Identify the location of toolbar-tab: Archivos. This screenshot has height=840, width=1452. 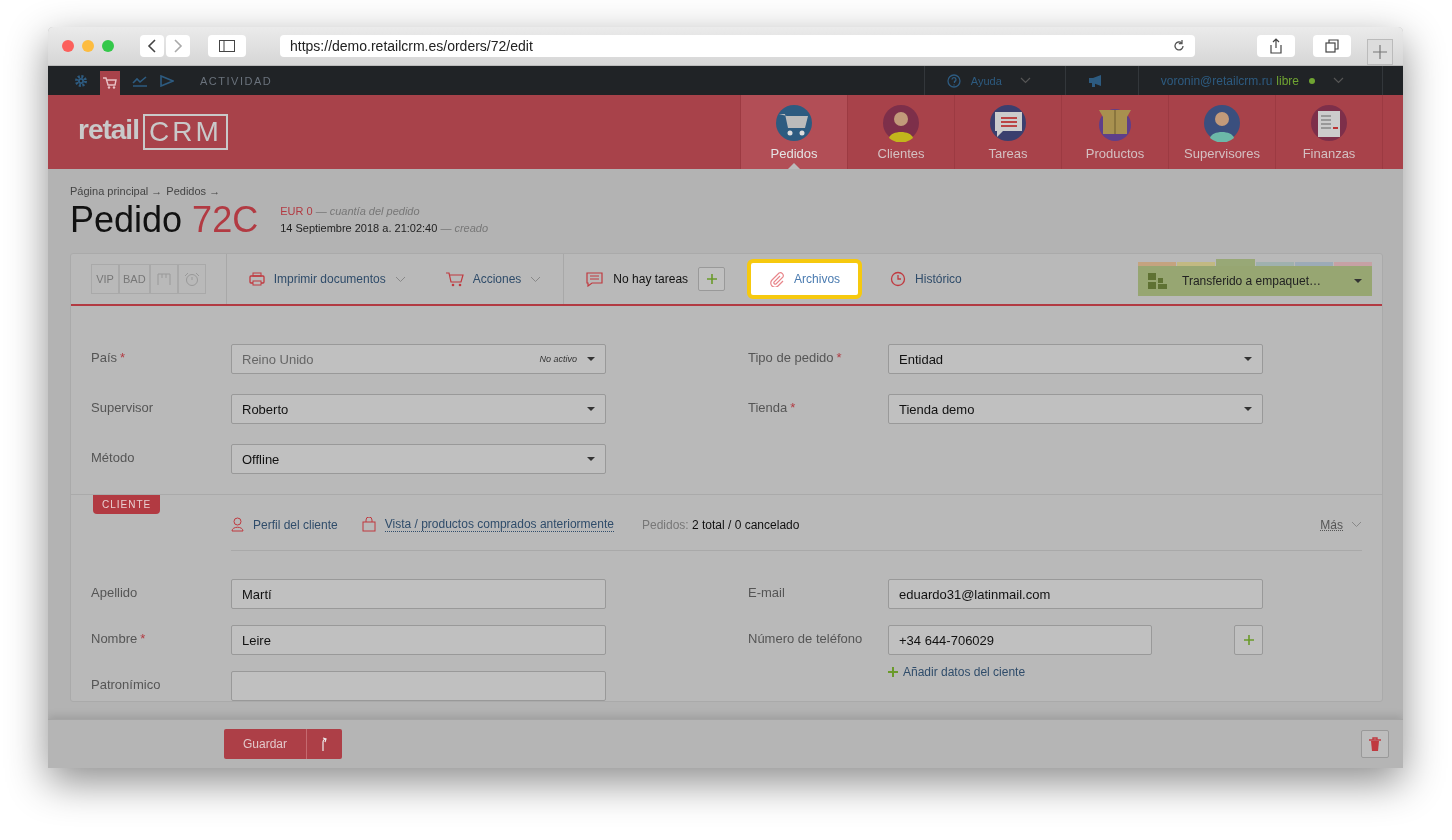
(805, 279).